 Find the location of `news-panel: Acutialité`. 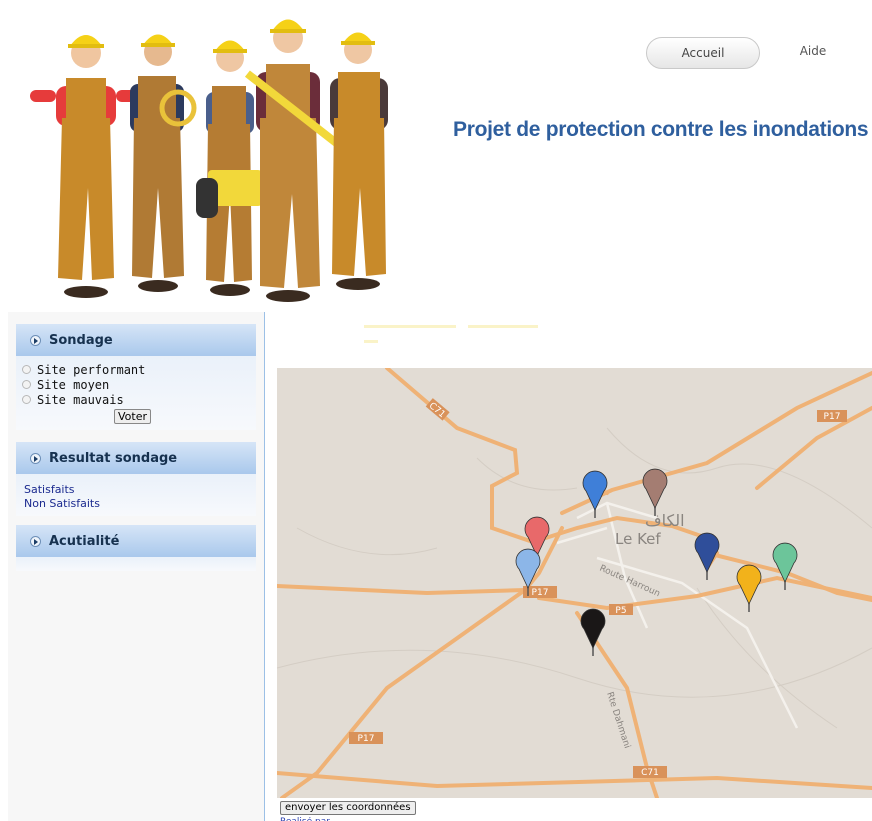

news-panel: Acutialité is located at coordinates (136, 548).